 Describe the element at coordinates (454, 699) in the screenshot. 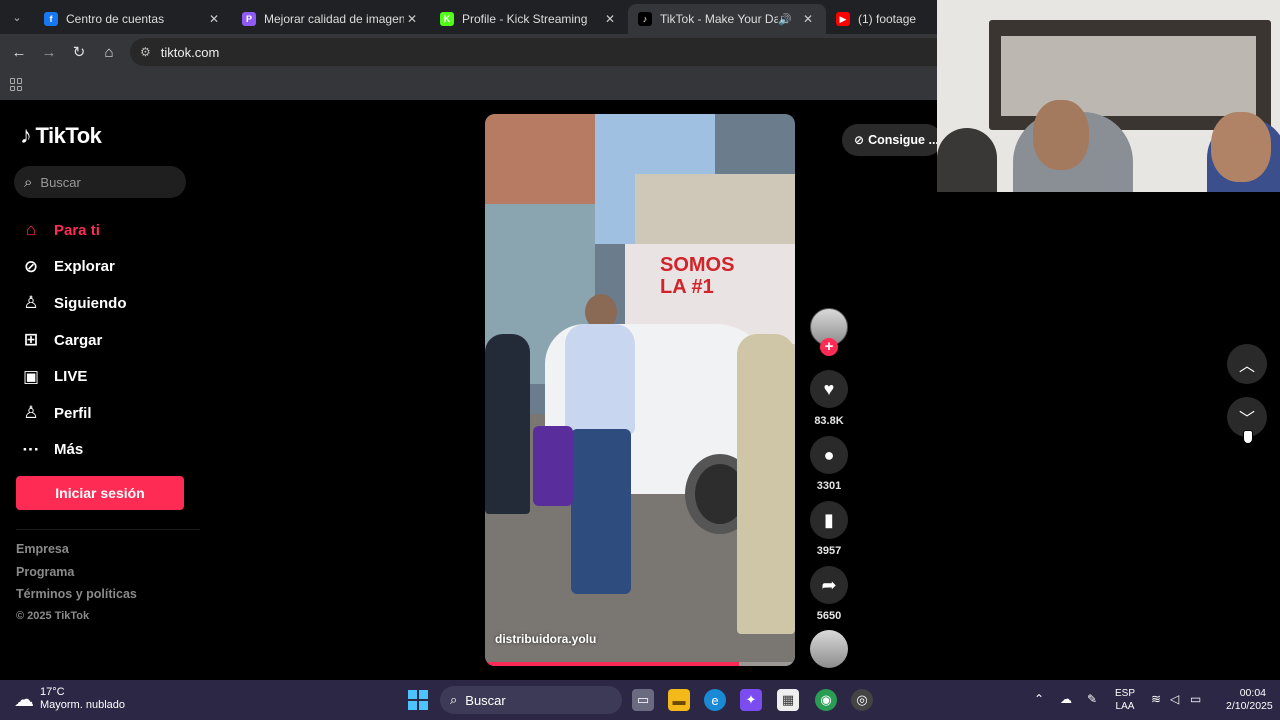

I see `search-icon: ⌕` at that location.